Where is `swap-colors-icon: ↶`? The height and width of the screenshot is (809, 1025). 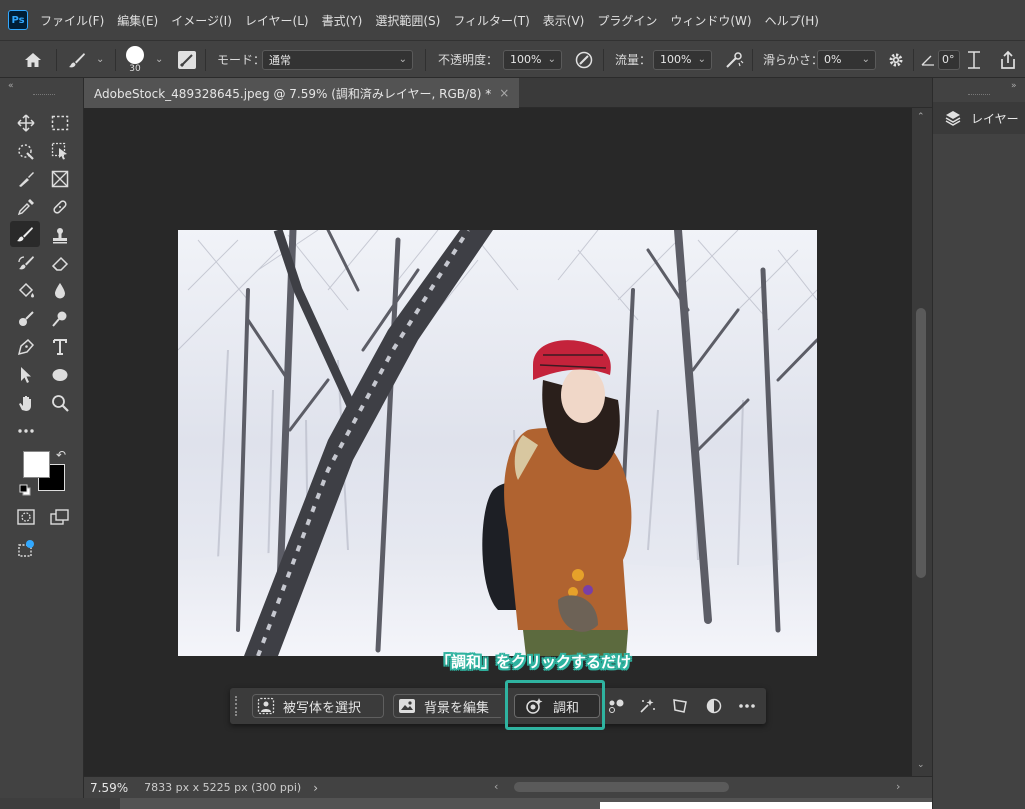 swap-colors-icon: ↶ is located at coordinates (61, 455).